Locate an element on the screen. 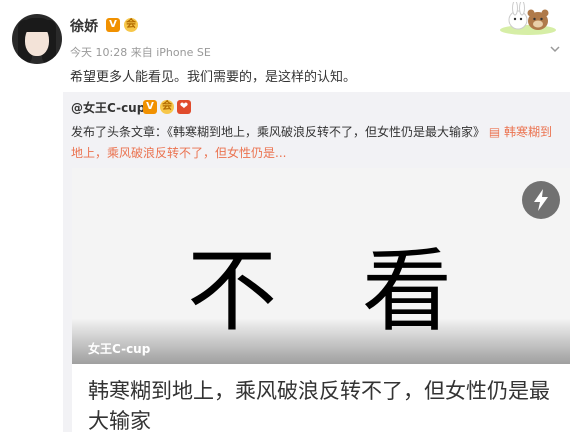 This screenshot has height=432, width=570. article-link: 韩寒糊到 is located at coordinates (528, 132).